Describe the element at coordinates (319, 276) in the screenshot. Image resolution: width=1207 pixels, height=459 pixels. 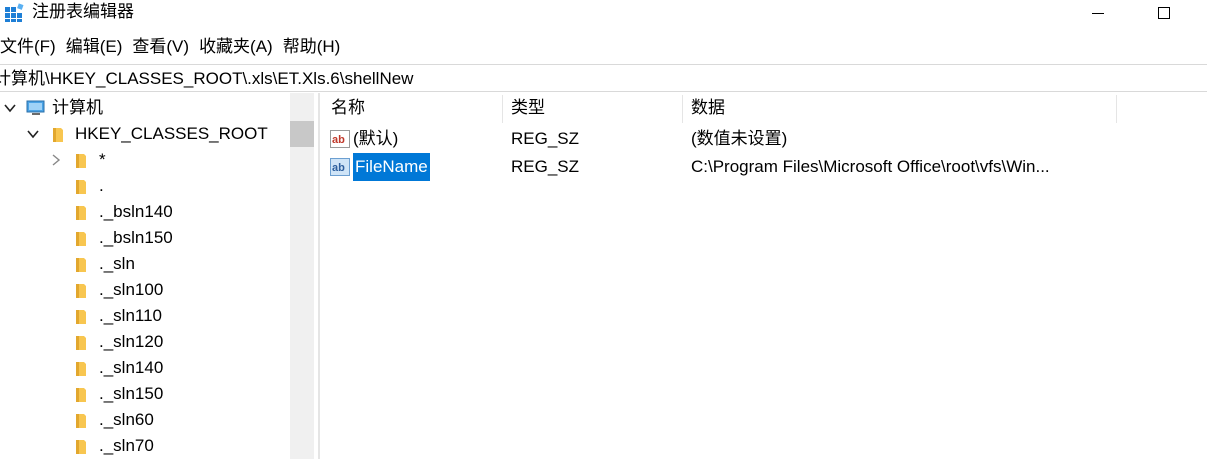
I see `pane-splitter` at that location.